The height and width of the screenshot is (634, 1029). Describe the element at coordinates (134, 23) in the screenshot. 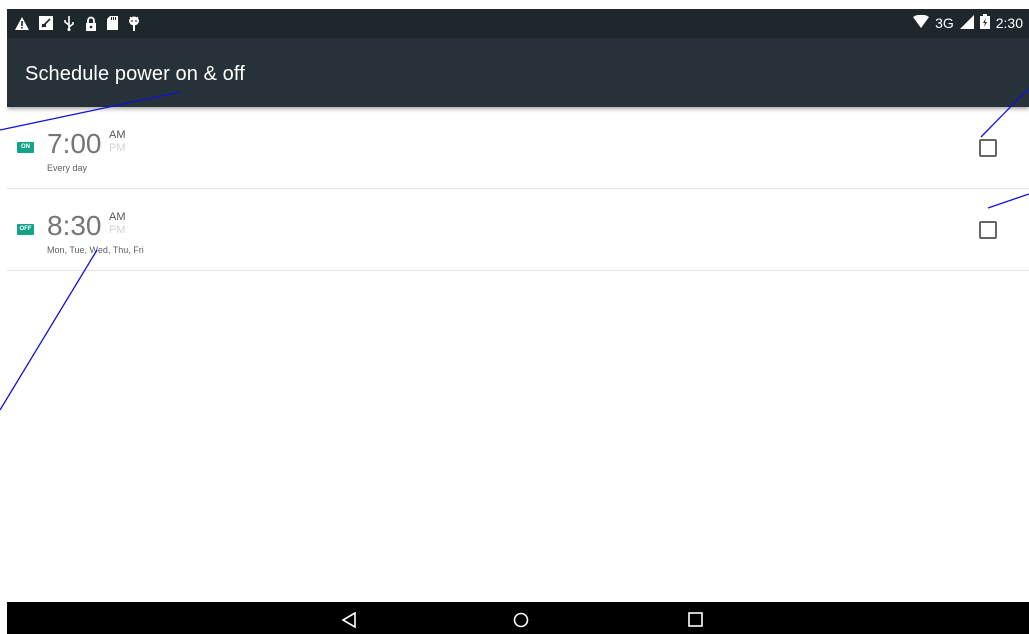

I see `android-debug-icon` at that location.